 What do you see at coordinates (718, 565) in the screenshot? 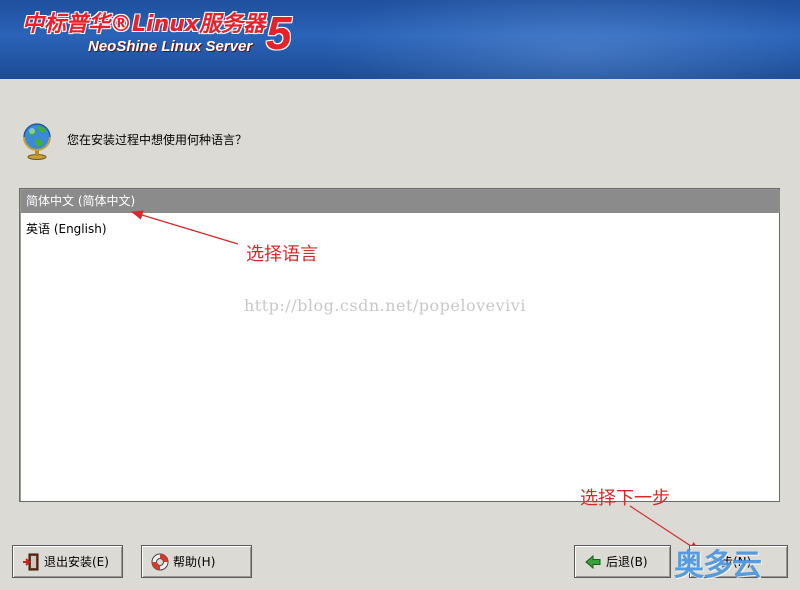
I see `site-logo: 奥多云` at bounding box center [718, 565].